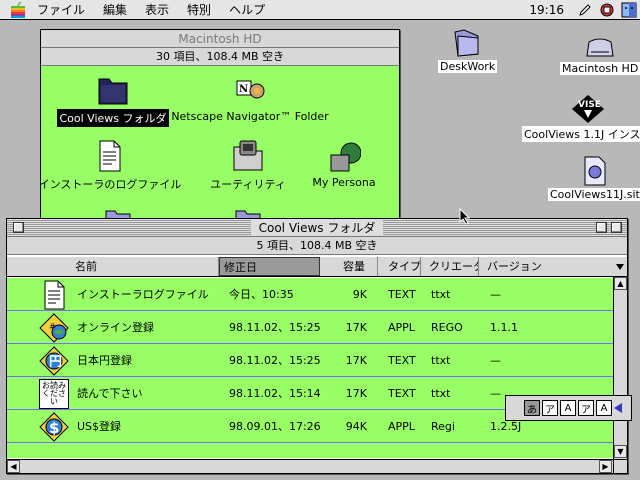 Image resolution: width=640 pixels, height=480 pixels. I want to click on menubar: ファイル 編集 表示 特別 ヘルプ 19:16, so click(320, 10).